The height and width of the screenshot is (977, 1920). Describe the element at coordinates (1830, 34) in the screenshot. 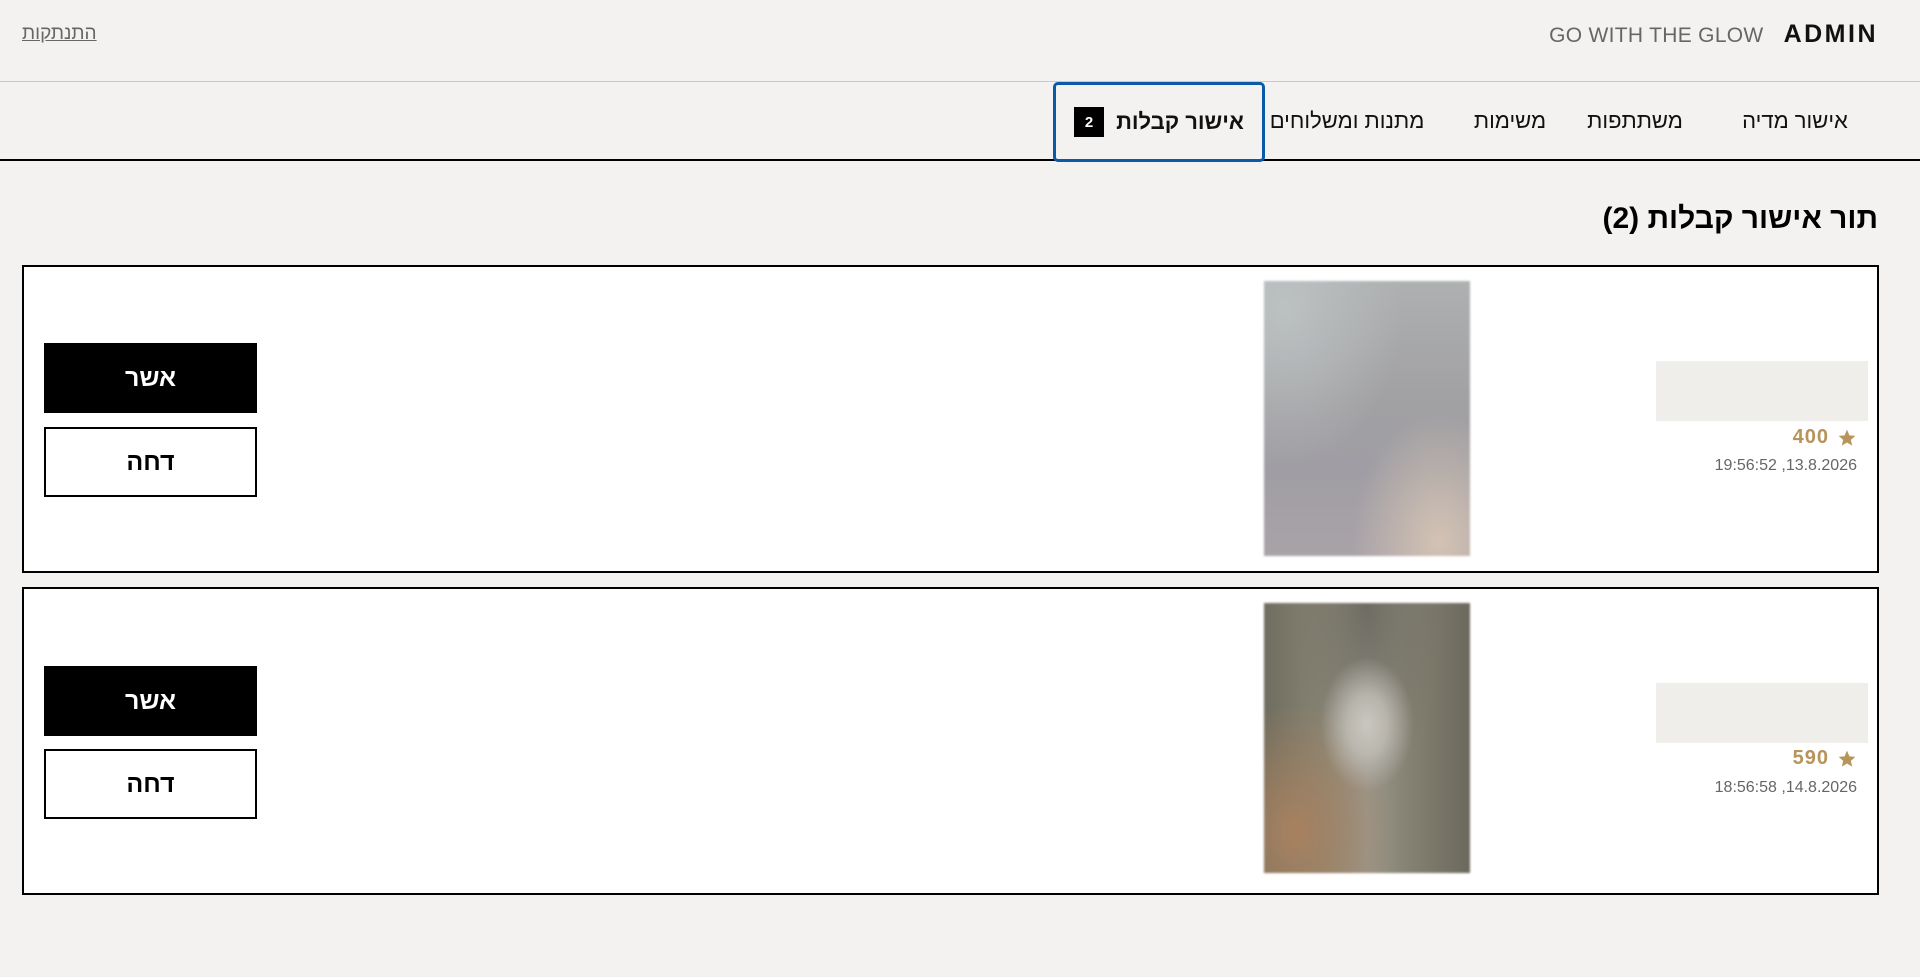

I see `brand-admin-logo: ADMIN` at that location.